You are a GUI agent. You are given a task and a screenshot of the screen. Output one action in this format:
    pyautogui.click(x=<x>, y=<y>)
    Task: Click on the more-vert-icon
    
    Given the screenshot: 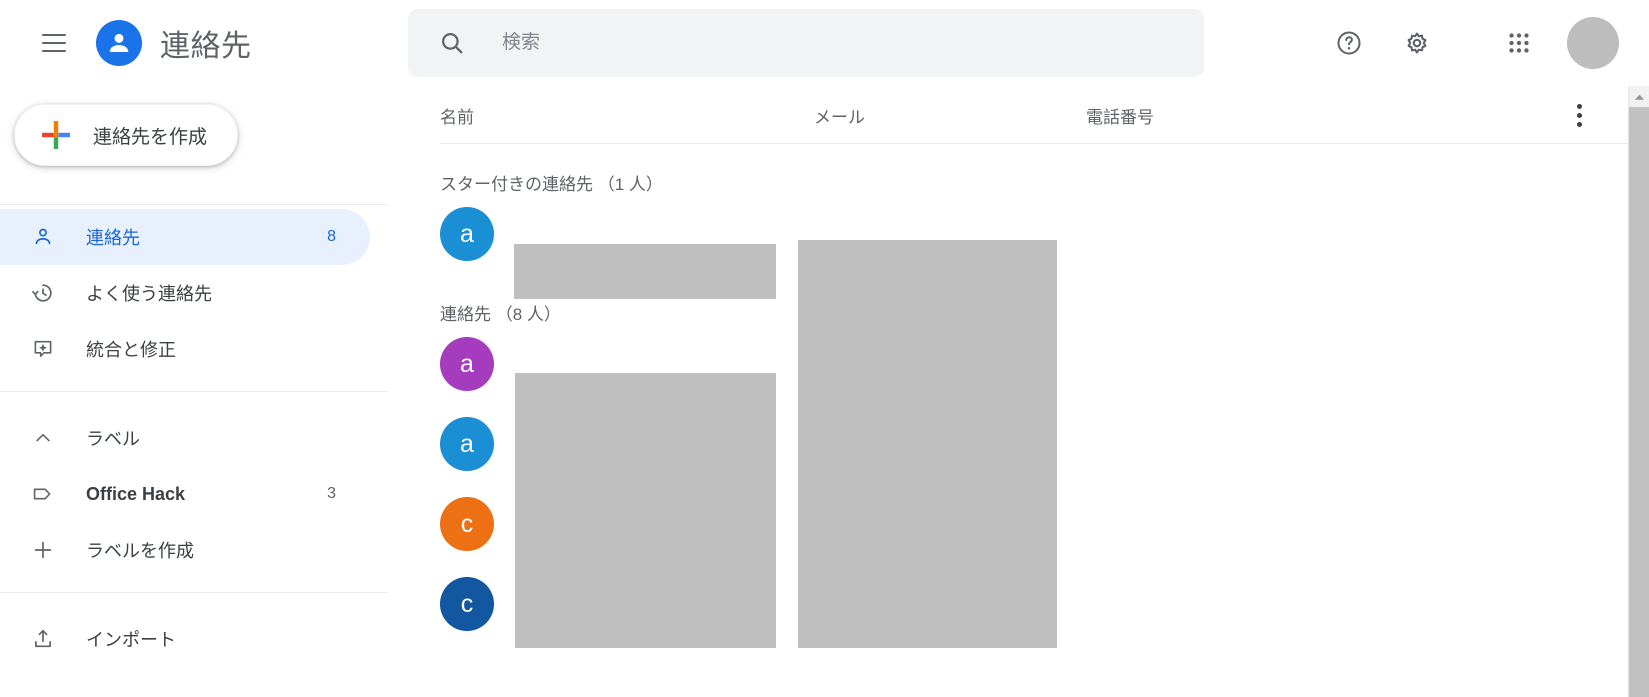 What is the action you would take?
    pyautogui.click(x=1579, y=115)
    